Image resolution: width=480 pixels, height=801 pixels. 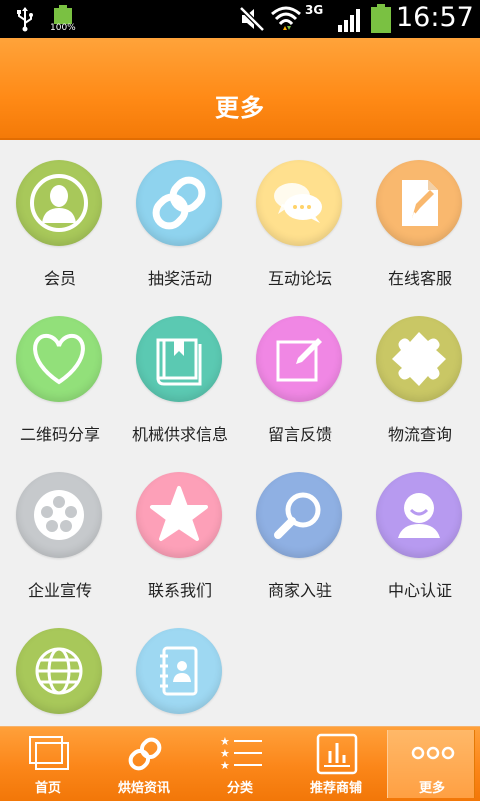 I want to click on grid-item-label: 物流查询, so click(x=419, y=434).